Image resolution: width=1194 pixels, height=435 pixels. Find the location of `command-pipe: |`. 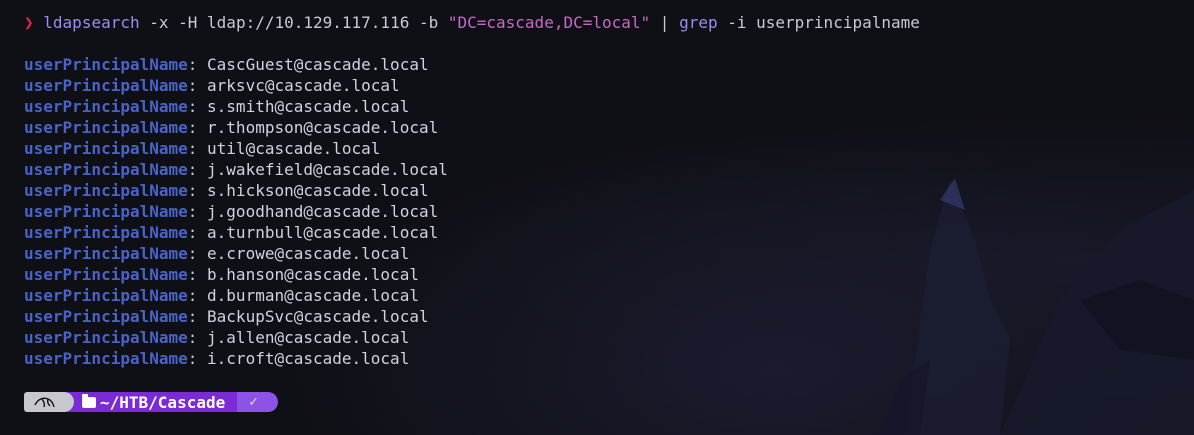

command-pipe: | is located at coordinates (665, 22).